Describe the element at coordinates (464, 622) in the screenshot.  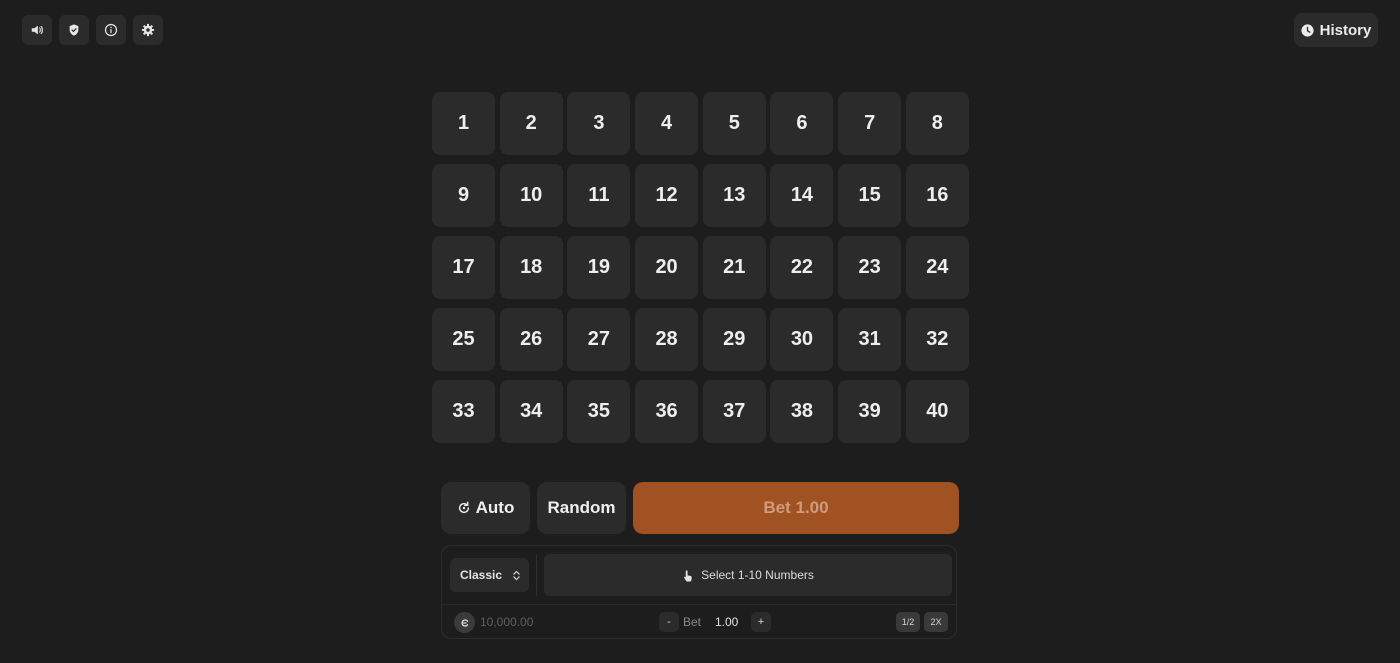
I see `currency-icon` at that location.